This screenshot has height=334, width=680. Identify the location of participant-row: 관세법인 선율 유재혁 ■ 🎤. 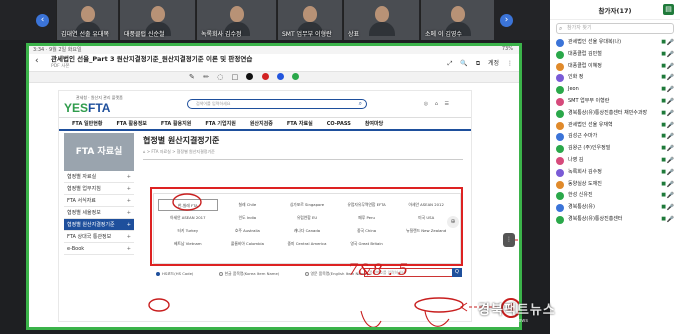
(615, 126).